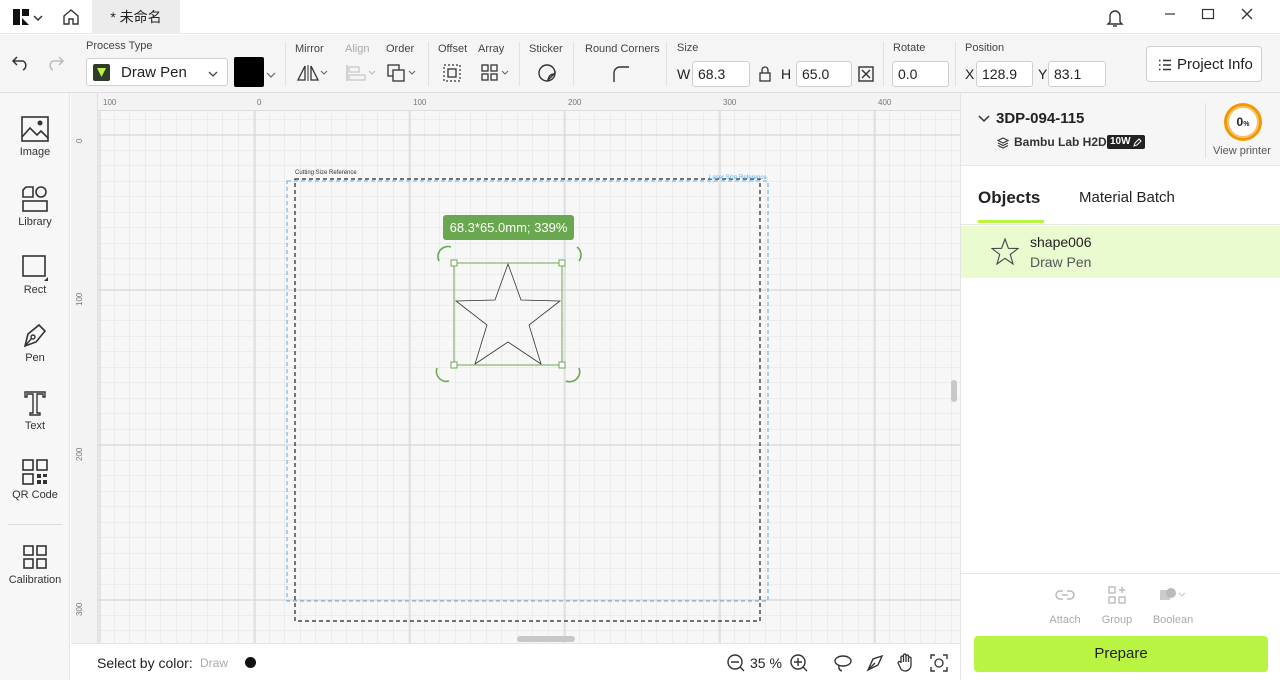 This screenshot has width=1280, height=680. I want to click on boolean-button: Boolean, so click(1173, 605).